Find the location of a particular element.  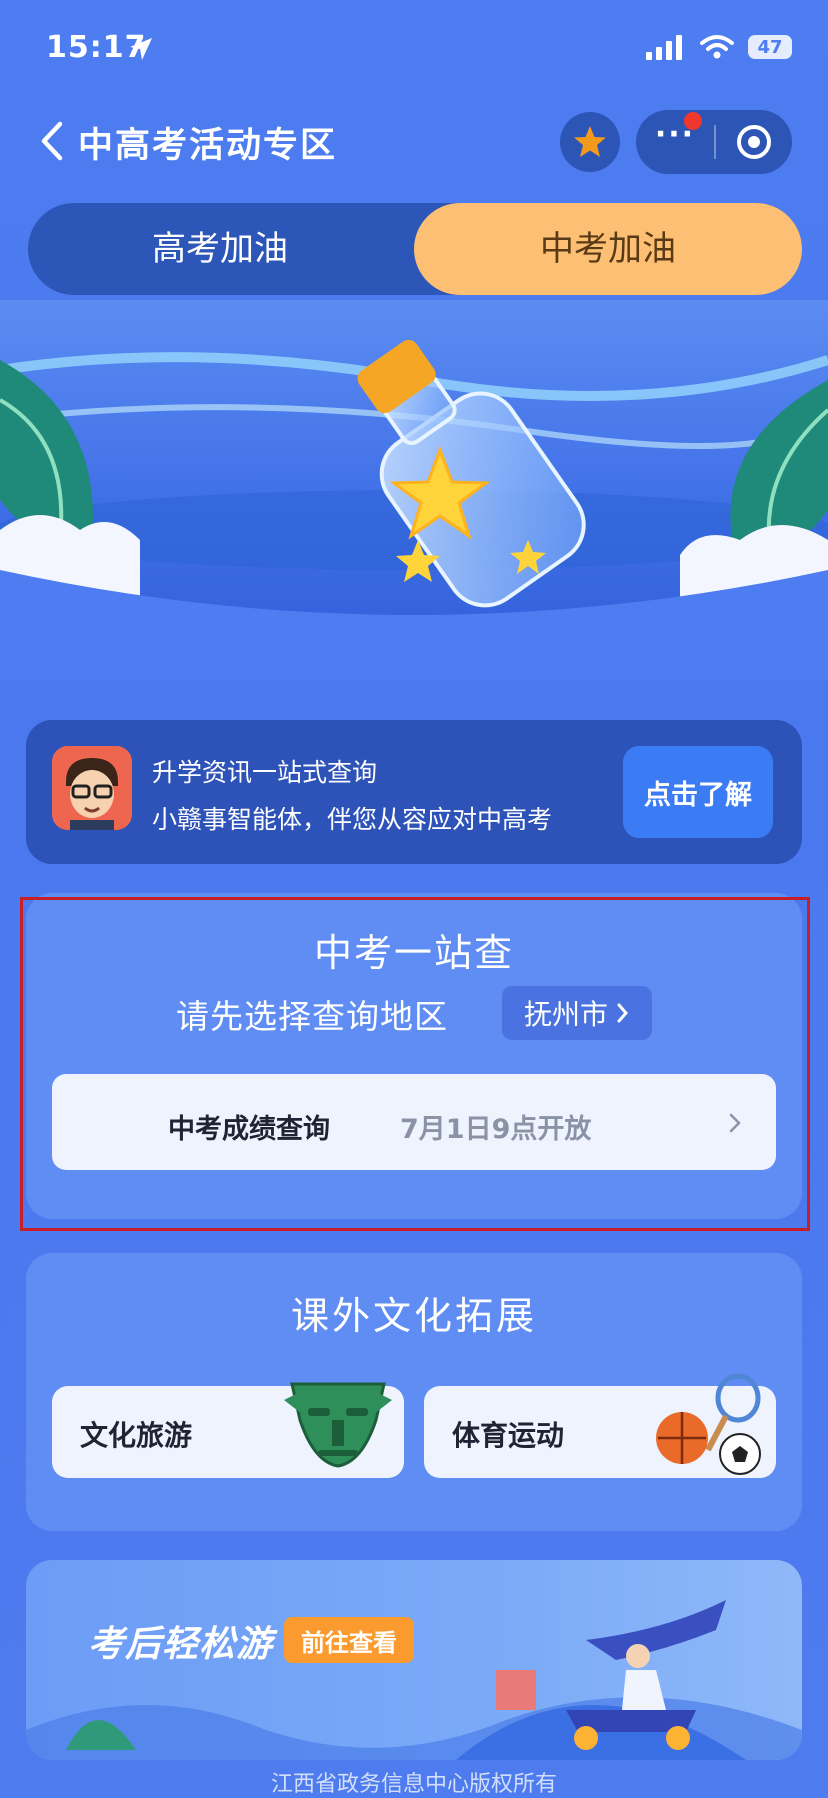

close-program-button is located at coordinates (754, 142).